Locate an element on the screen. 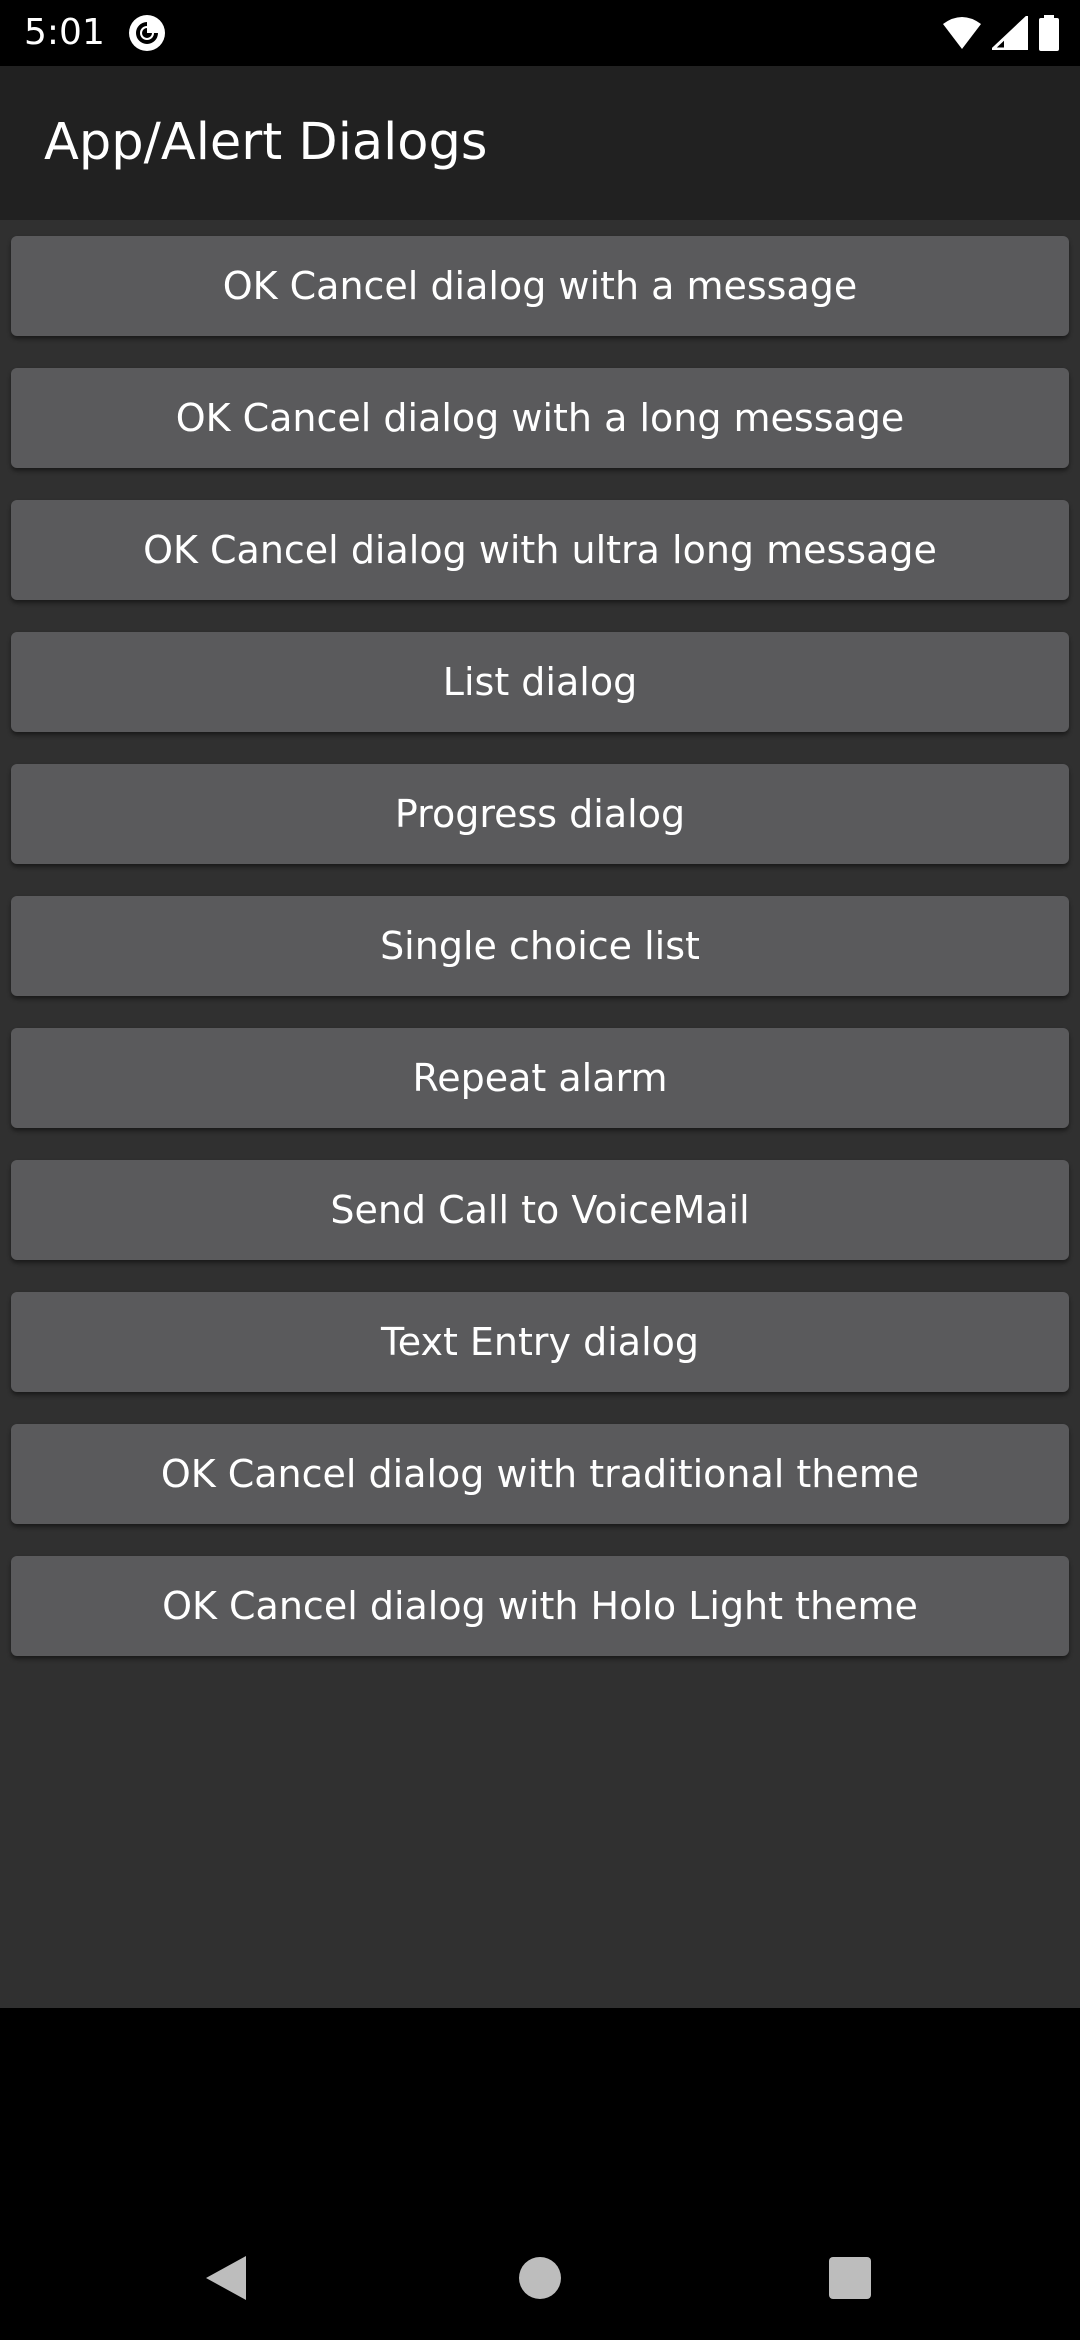 The height and width of the screenshot is (2340, 1080). home-icon is located at coordinates (540, 2278).